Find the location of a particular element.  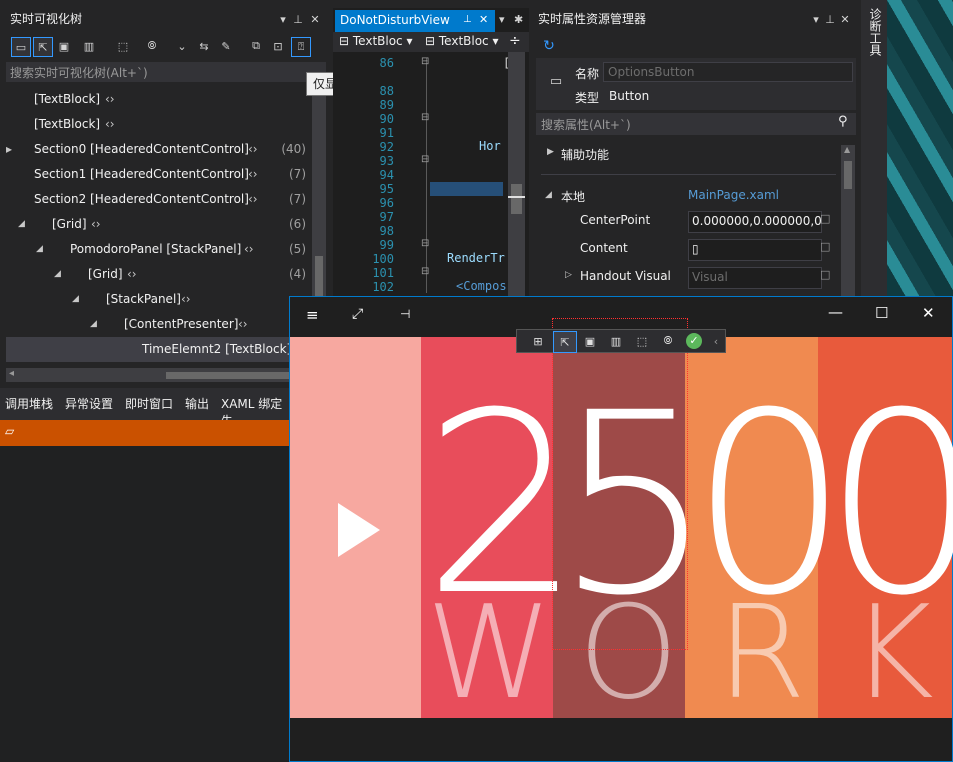

editor-tab: DoNotDisturbView ⊥ ✕ is located at coordinates (415, 21).